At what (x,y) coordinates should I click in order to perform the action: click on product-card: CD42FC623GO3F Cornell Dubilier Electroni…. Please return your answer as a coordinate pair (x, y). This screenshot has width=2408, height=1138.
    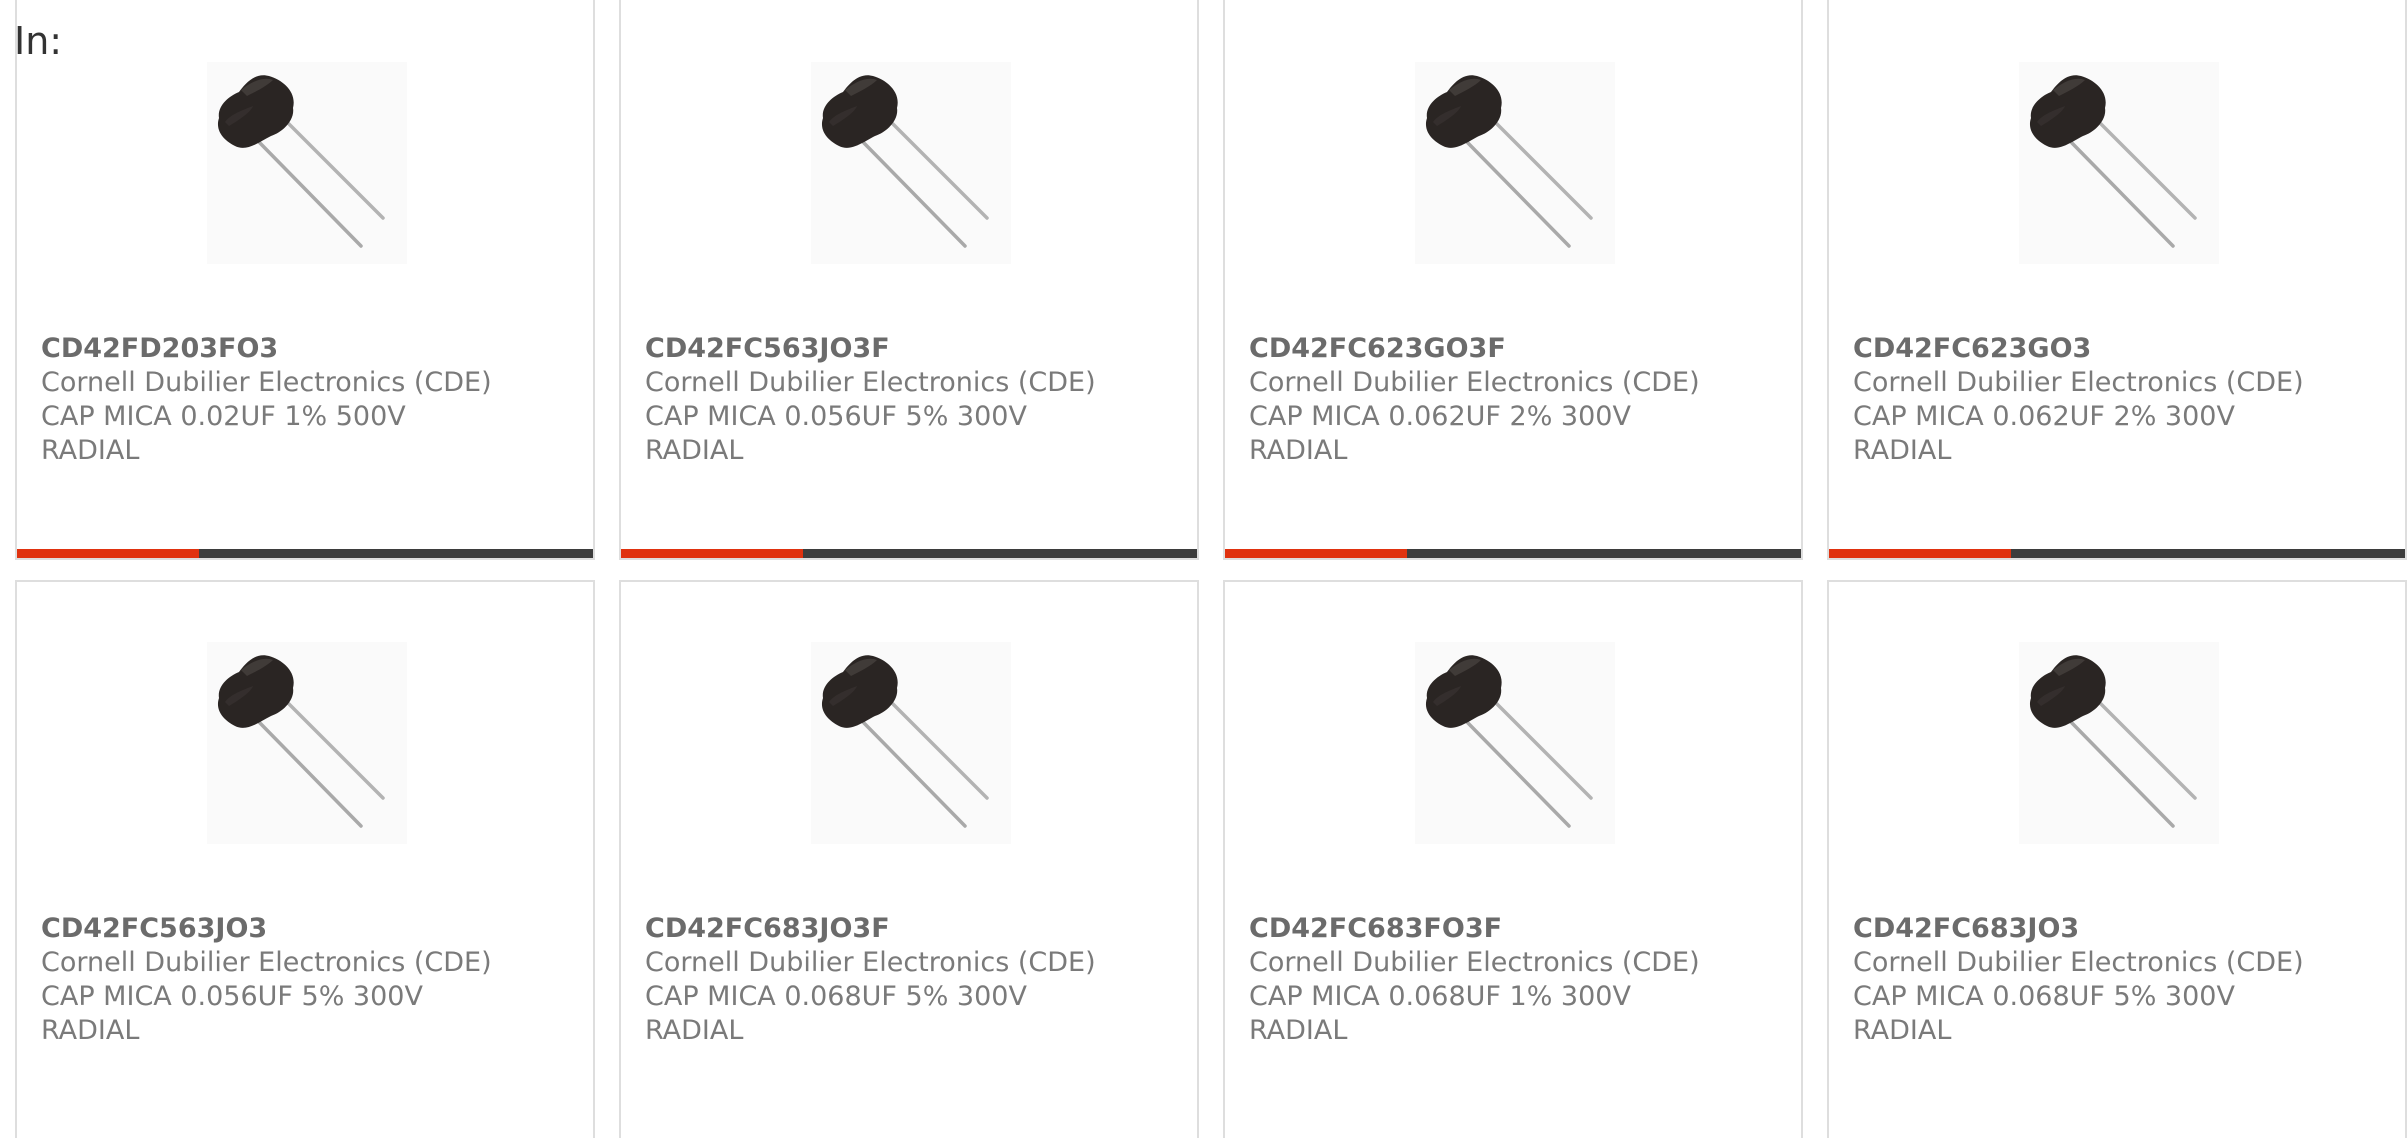
    Looking at the image, I should click on (1513, 280).